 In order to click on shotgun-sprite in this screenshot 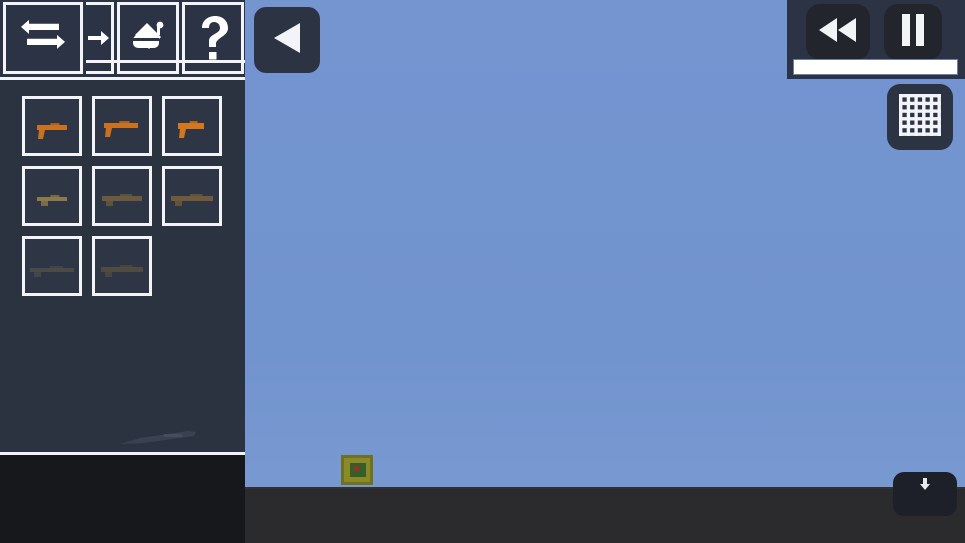, I will do `click(122, 271)`.